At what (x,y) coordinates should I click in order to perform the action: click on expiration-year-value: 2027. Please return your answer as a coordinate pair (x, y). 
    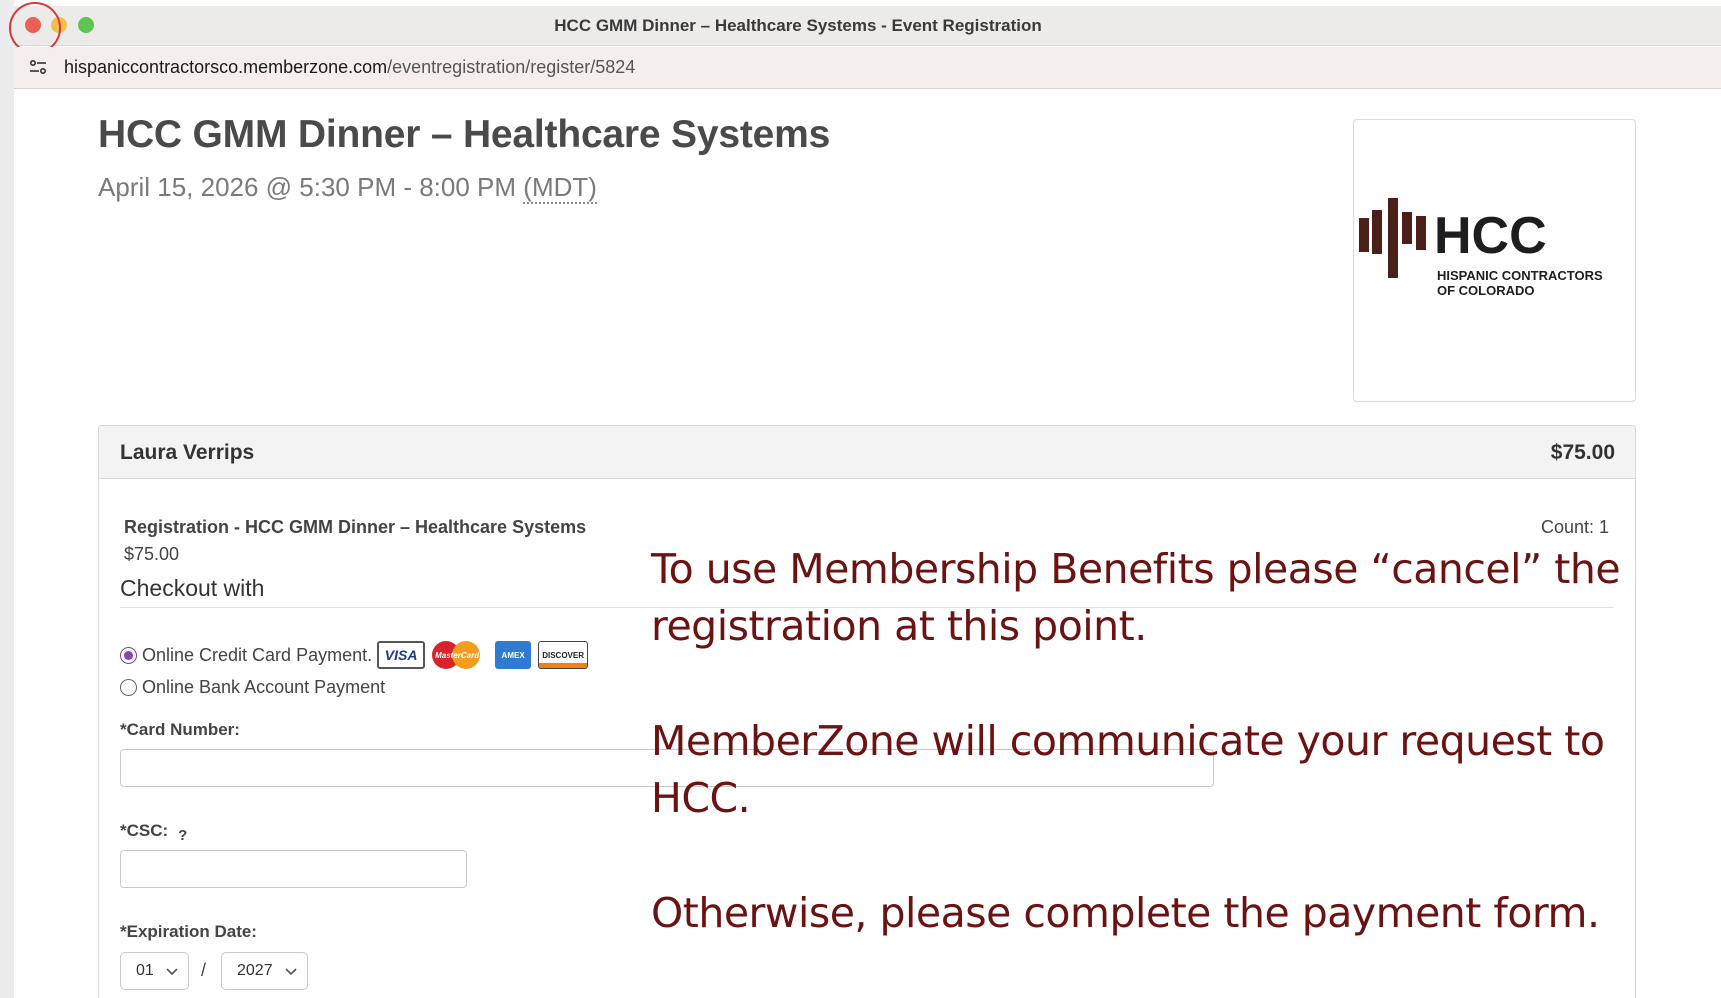
    Looking at the image, I should click on (255, 970).